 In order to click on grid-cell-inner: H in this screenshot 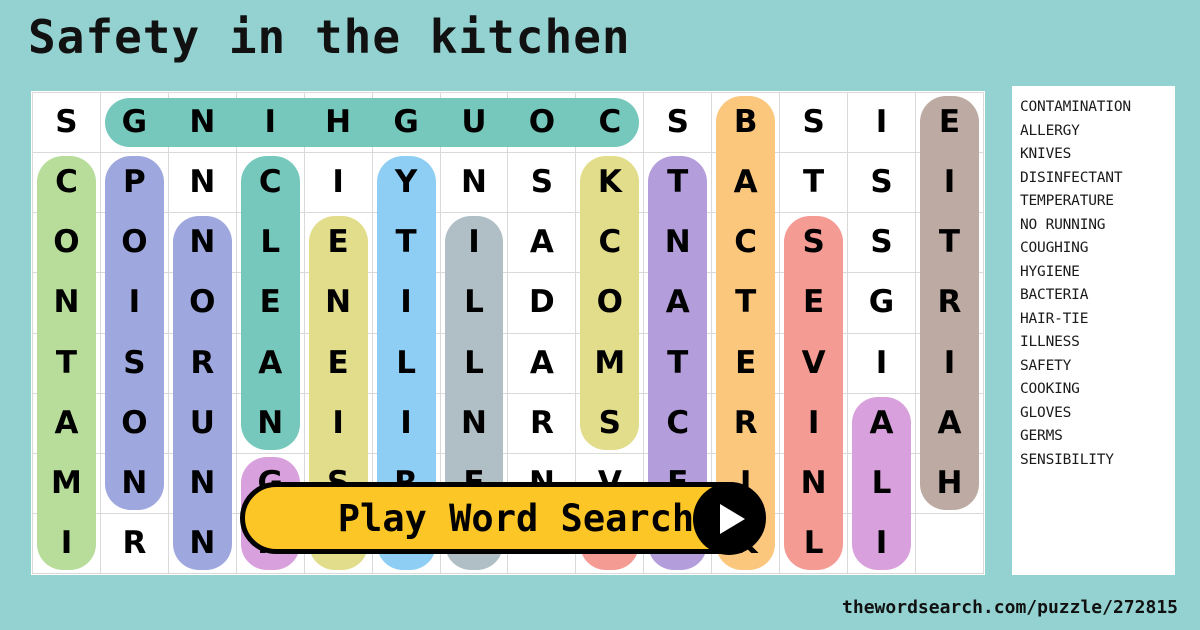, I will do `click(949, 482)`.